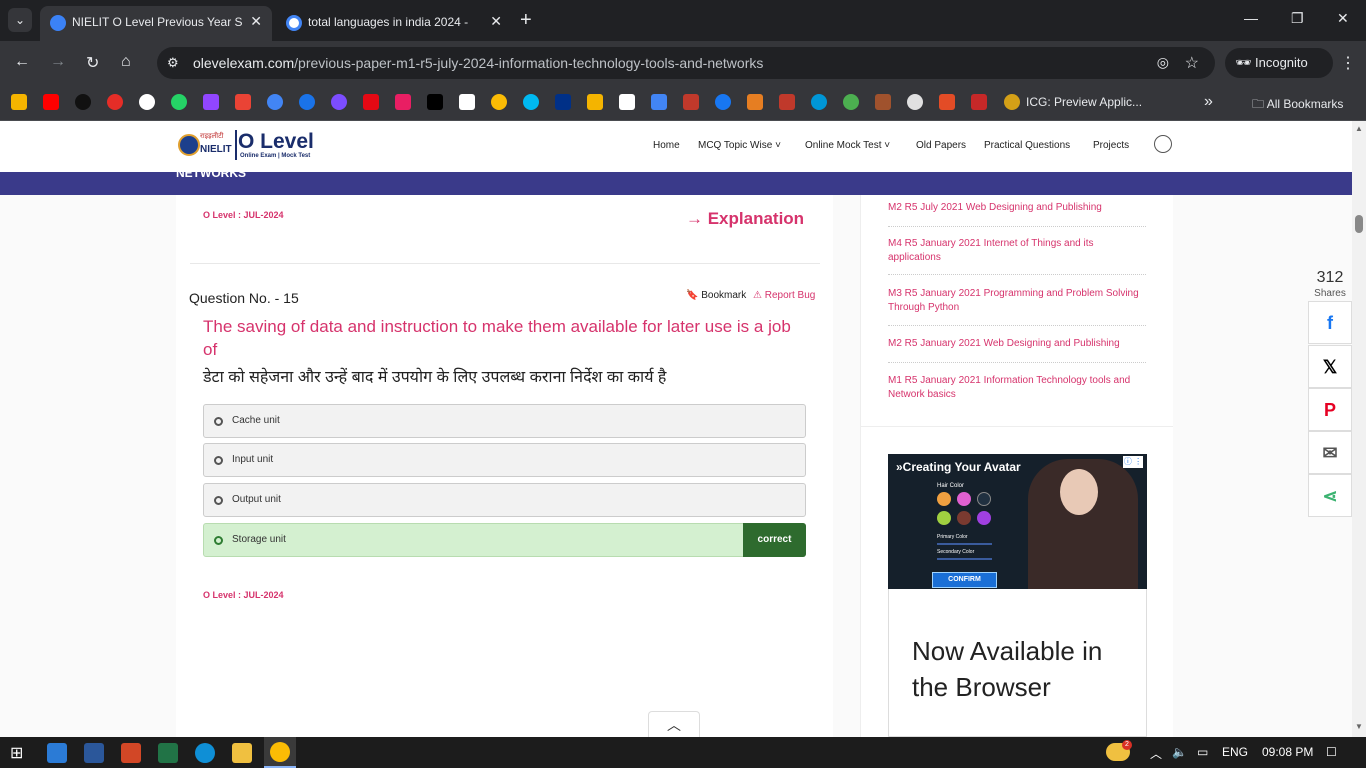 This screenshot has height=768, width=1366. I want to click on nav-mcq-topic-wise: MCQ Topic Wise ˅, so click(739, 145).